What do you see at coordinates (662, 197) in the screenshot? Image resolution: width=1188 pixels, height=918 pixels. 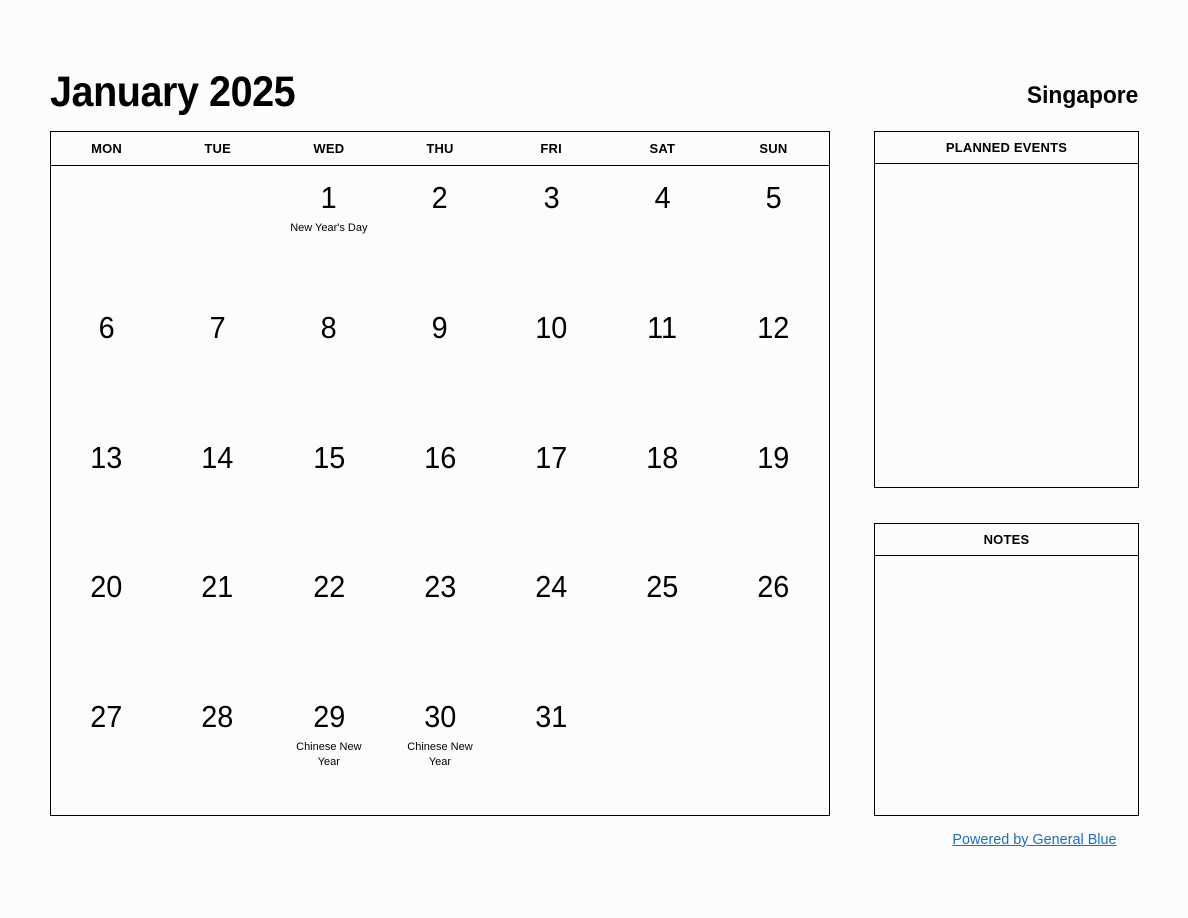 I see `day-number: 4` at bounding box center [662, 197].